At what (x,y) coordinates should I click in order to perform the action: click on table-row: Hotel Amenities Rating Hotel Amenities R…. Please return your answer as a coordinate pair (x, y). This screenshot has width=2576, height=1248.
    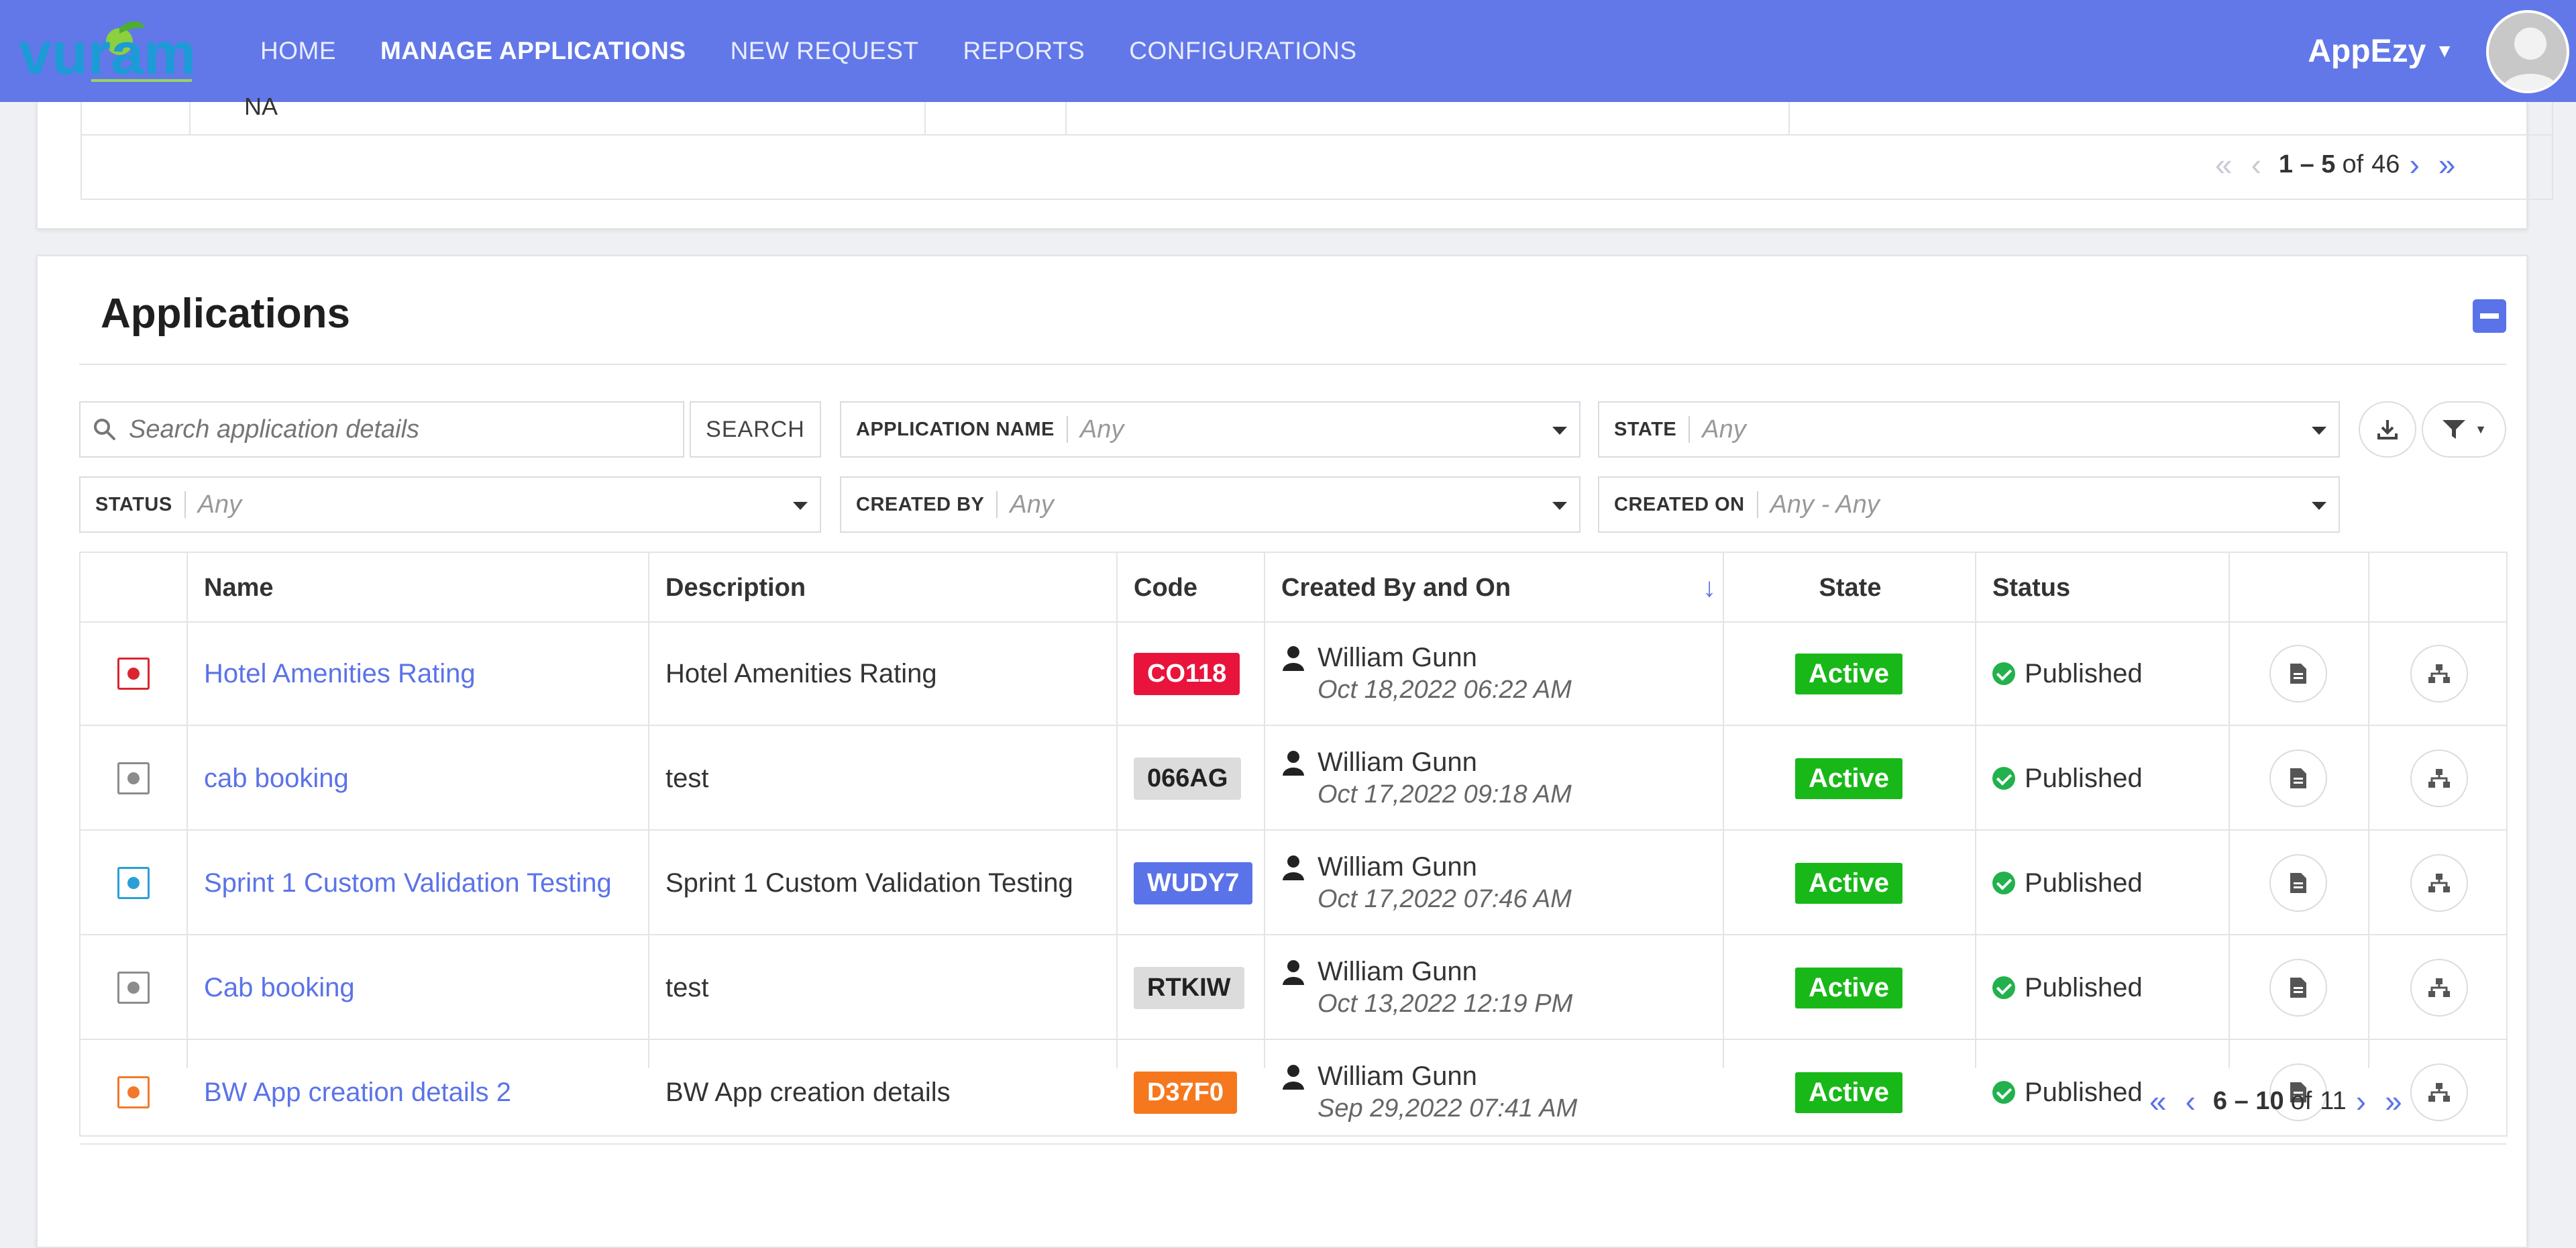
    Looking at the image, I should click on (1293, 675).